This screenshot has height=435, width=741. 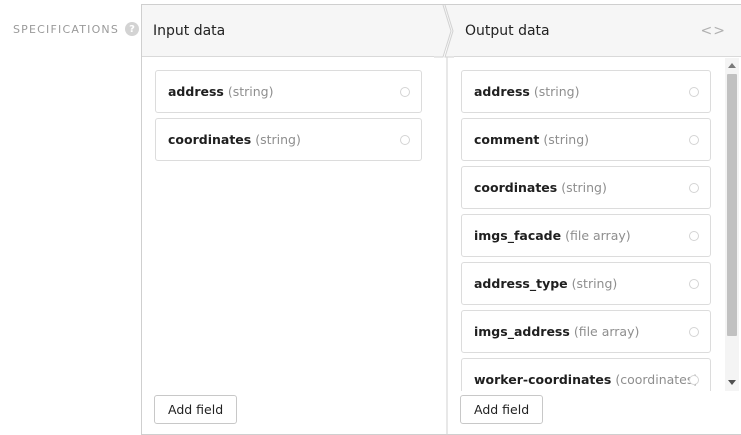 I want to click on field-name: imgs_facade, so click(x=518, y=235).